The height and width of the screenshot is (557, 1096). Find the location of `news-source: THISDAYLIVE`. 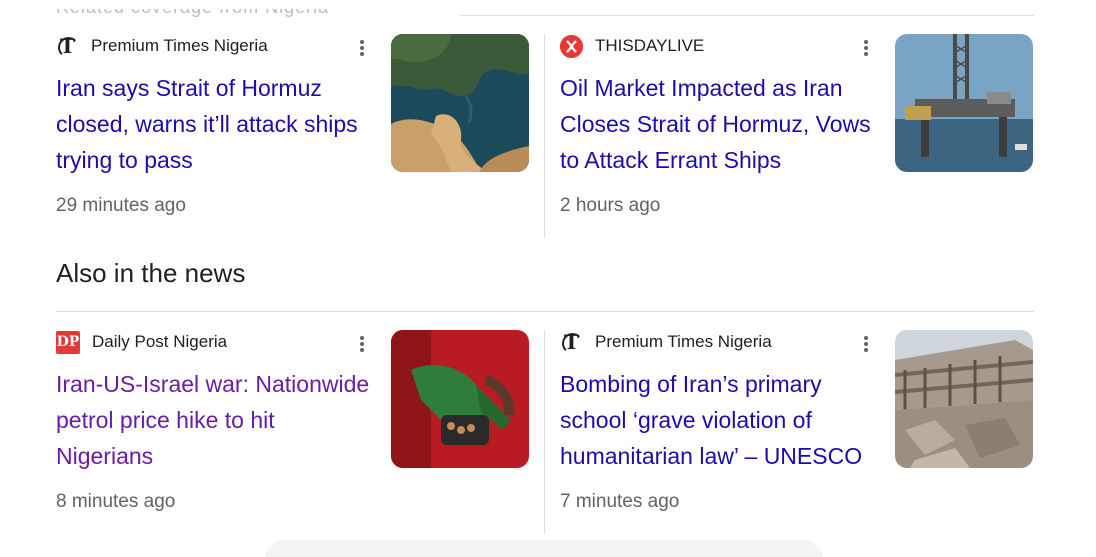

news-source: THISDAYLIVE is located at coordinates (632, 46).